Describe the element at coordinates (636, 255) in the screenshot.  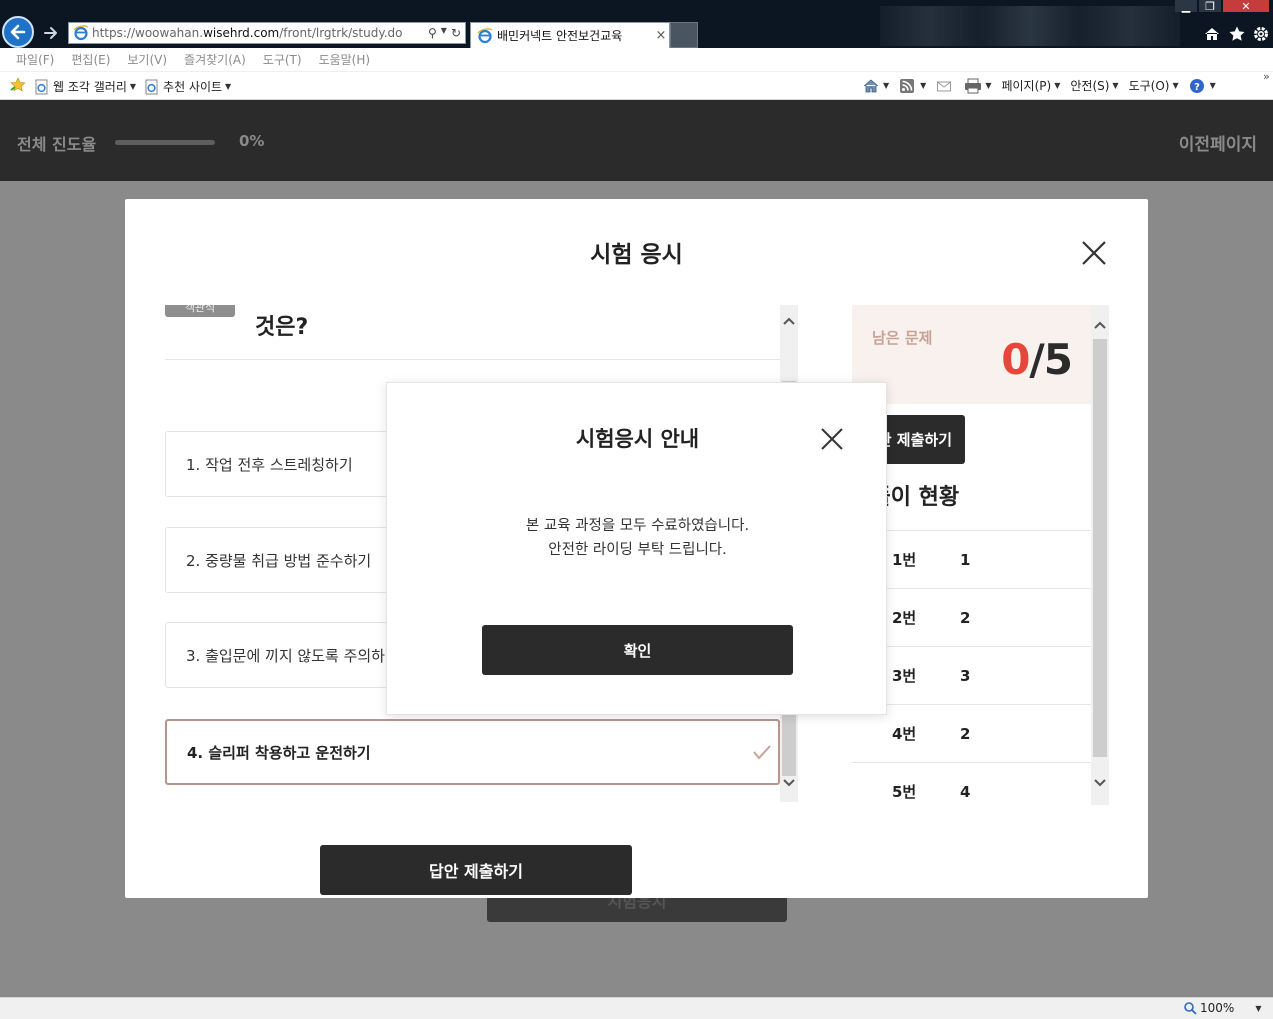
I see `modal-title: 시험 응시` at that location.